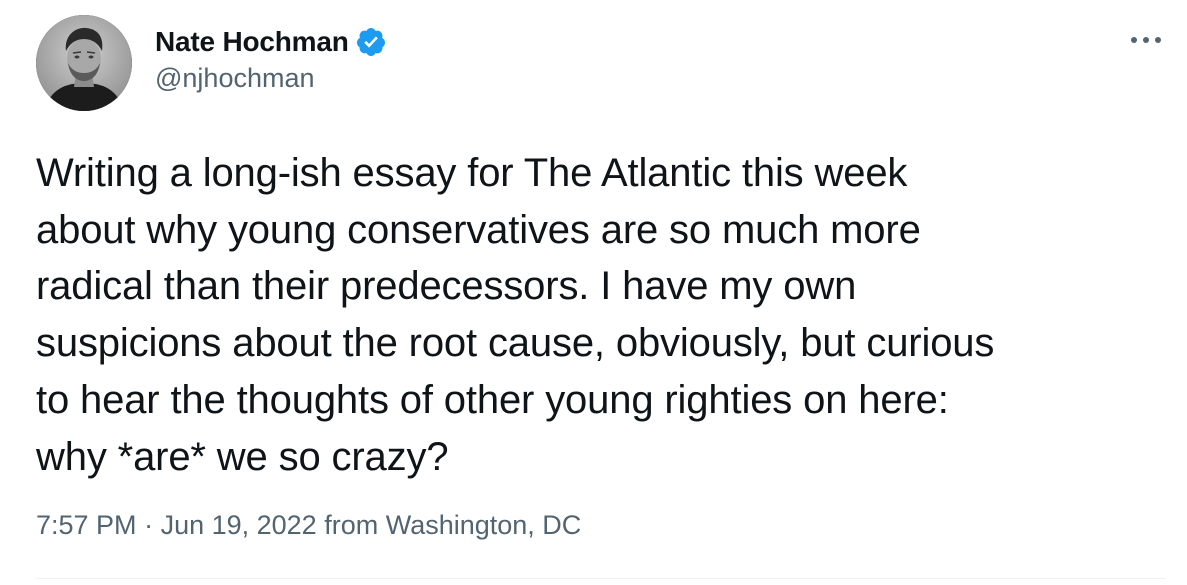 Image resolution: width=1187 pixels, height=585 pixels. I want to click on name-row: Nate Hochman, so click(271, 42).